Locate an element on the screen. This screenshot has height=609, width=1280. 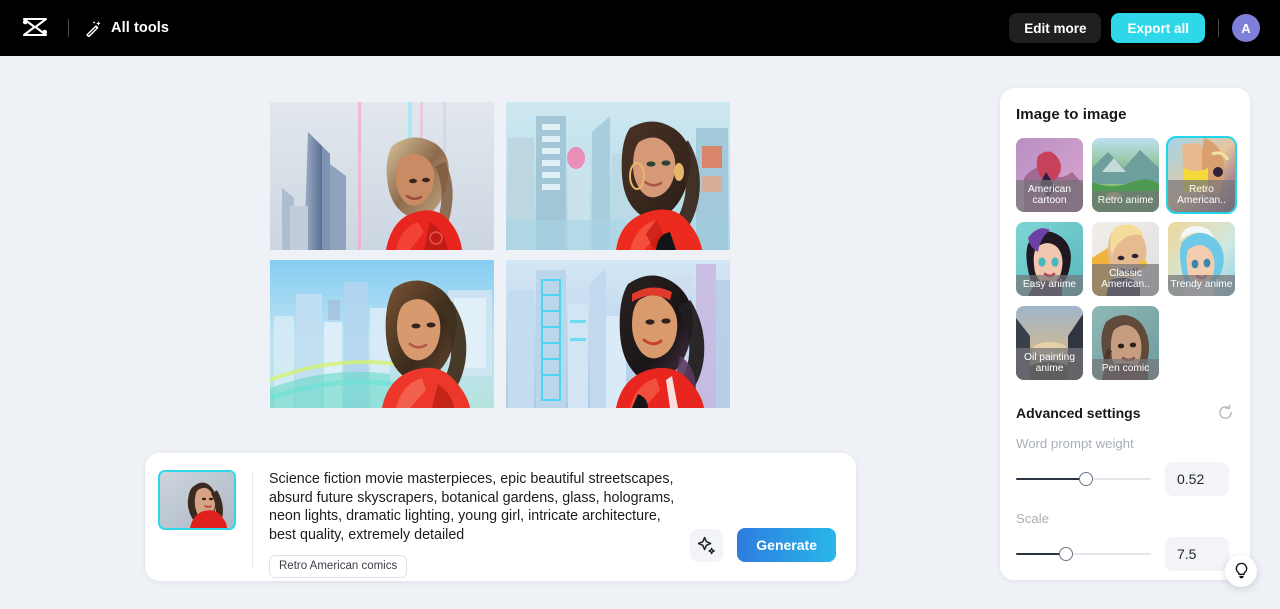
scale-value: 7.5 is located at coordinates (1197, 554).